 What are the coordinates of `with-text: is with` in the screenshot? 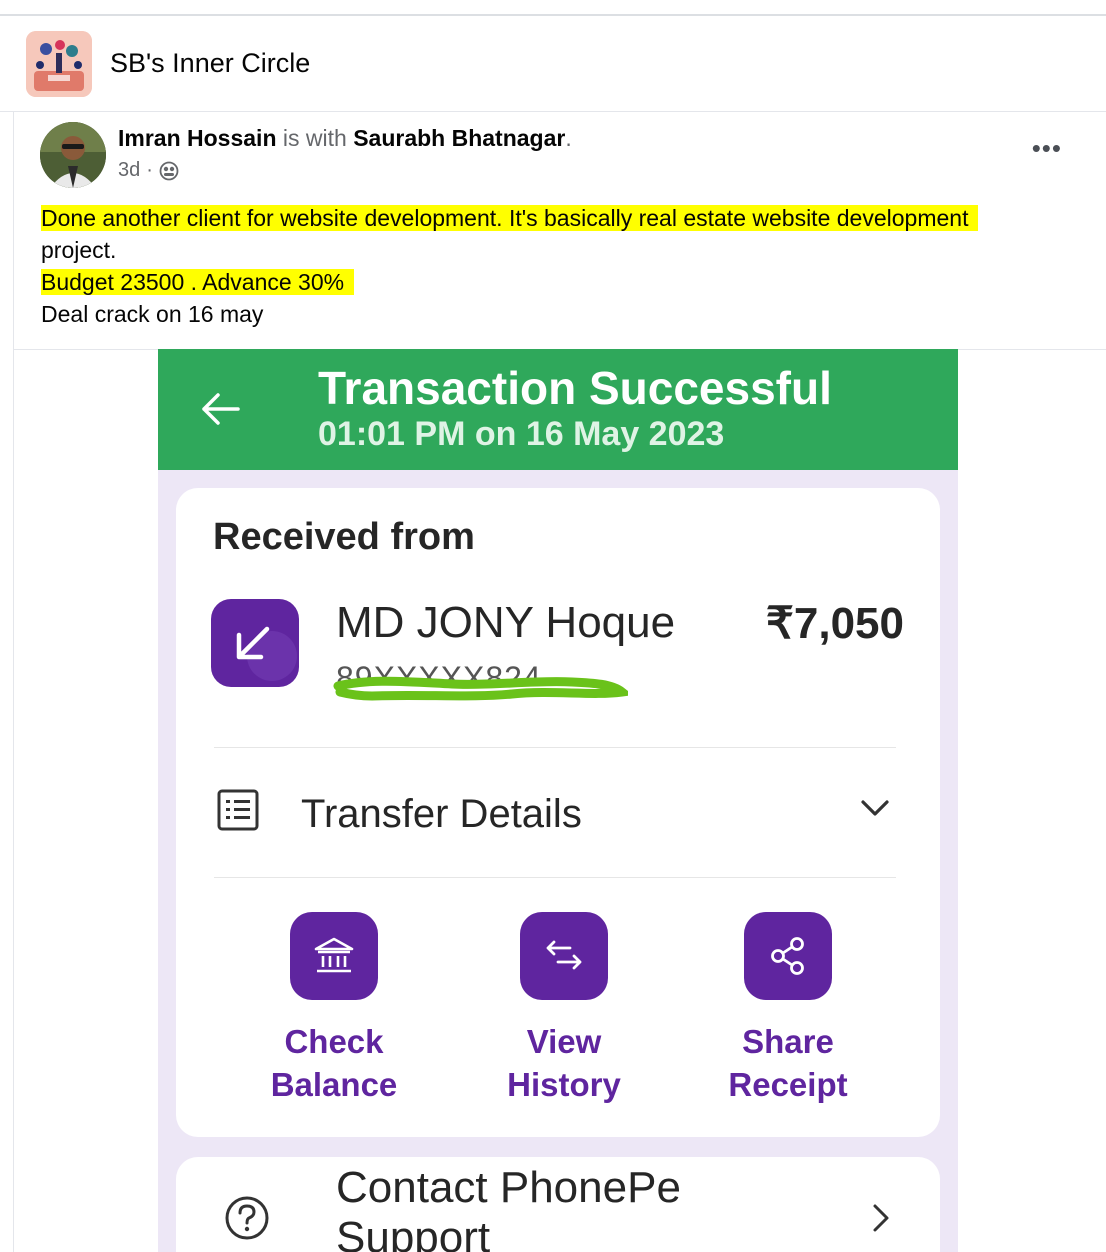 It's located at (314, 138).